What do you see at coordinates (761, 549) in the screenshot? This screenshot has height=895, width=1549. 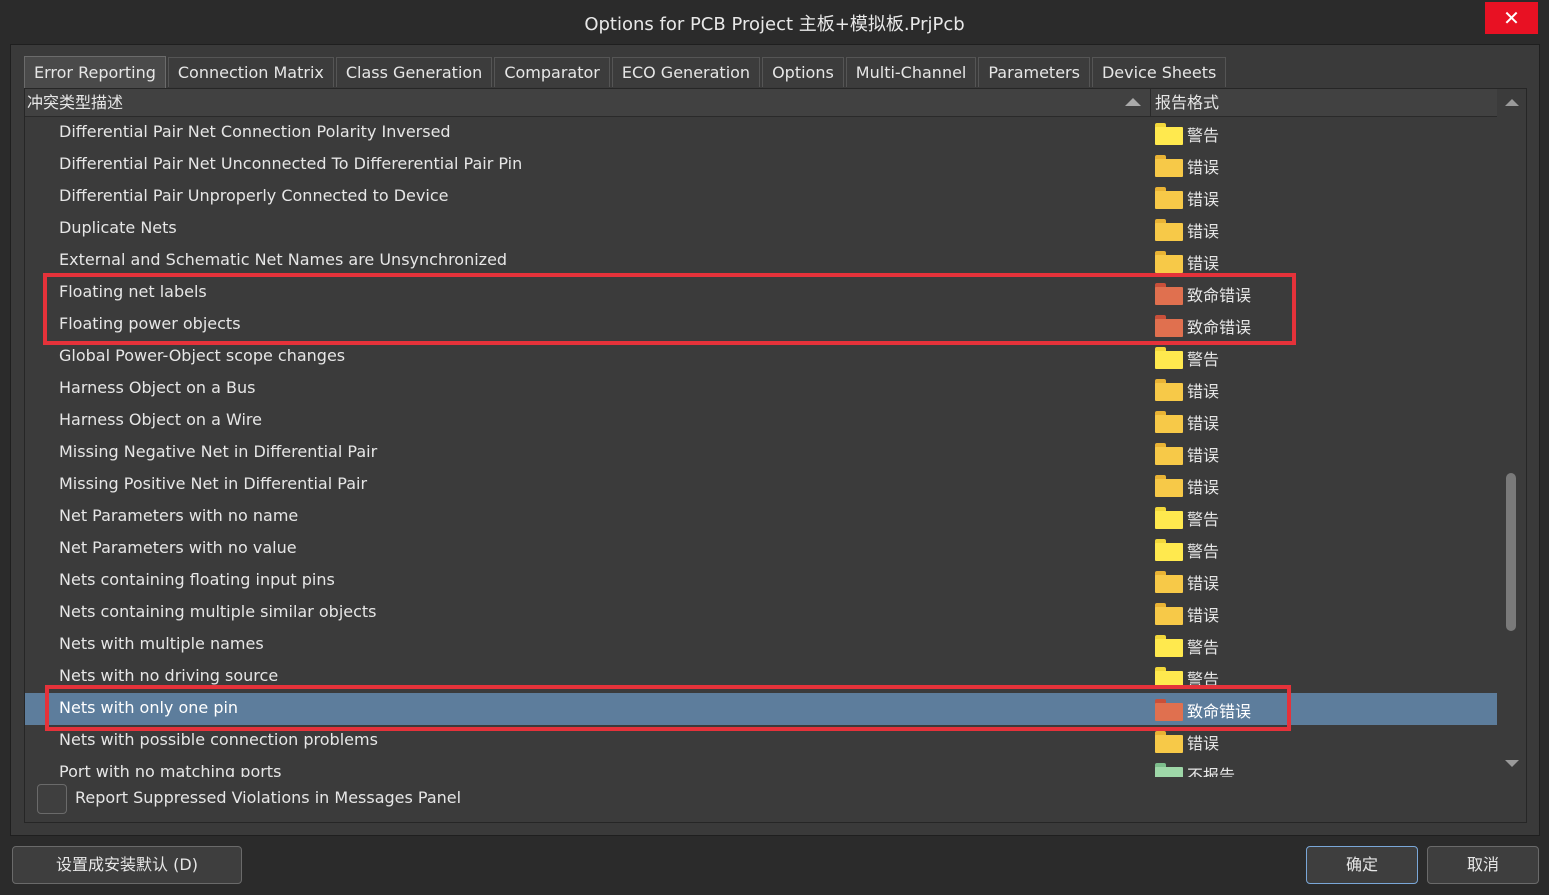 I see `table-row: Net Parameters with no value 警告` at bounding box center [761, 549].